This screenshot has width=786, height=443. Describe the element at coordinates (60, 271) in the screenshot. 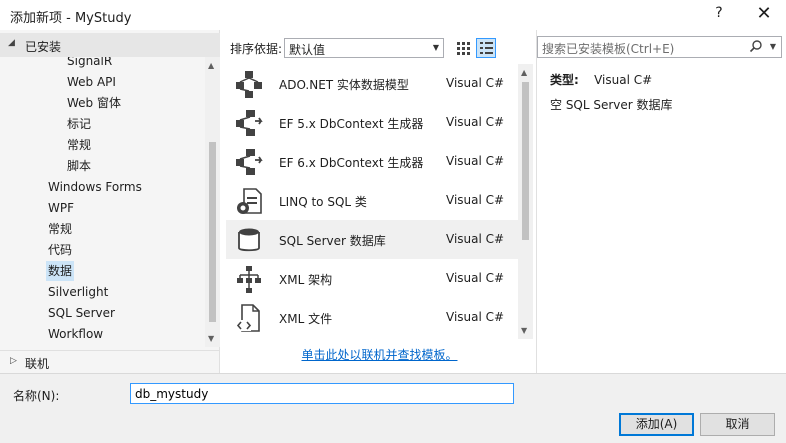

I see `tree-item: 数据` at that location.